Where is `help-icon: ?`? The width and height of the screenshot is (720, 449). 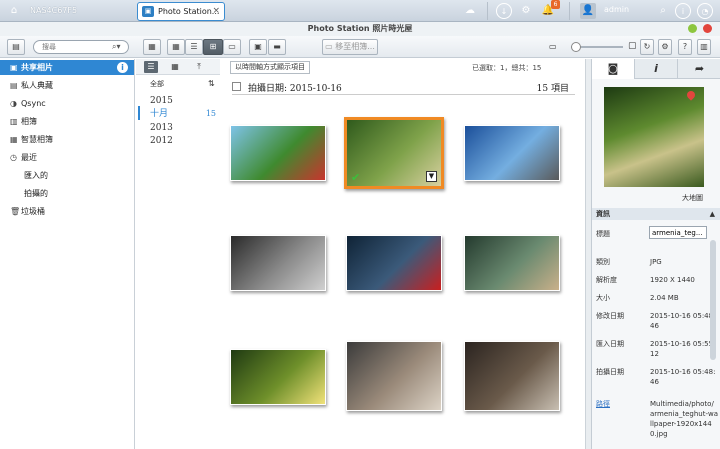 help-icon: ? is located at coordinates (685, 46).